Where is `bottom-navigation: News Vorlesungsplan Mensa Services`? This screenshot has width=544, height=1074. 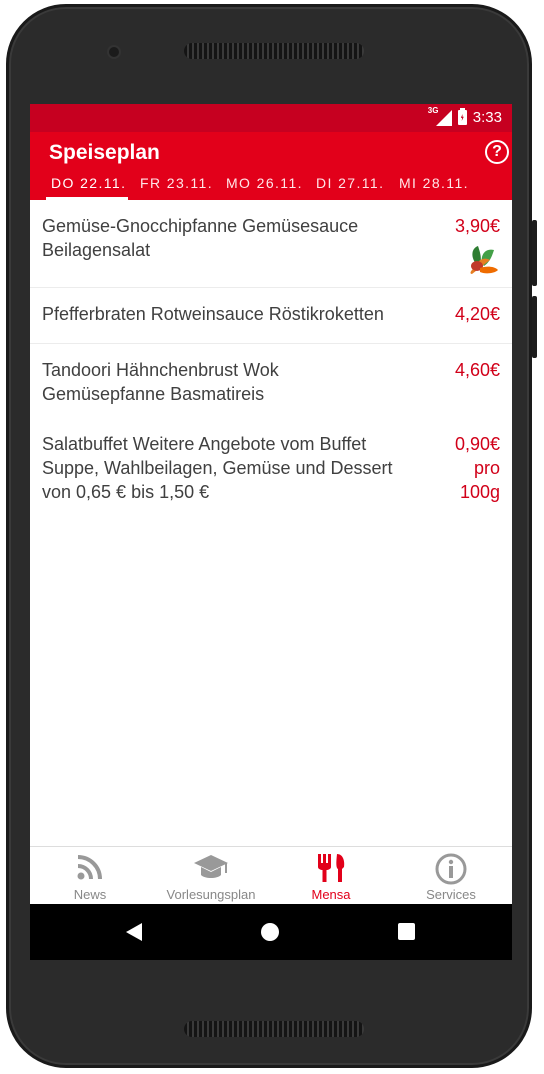 bottom-navigation: News Vorlesungsplan Mensa Services is located at coordinates (271, 875).